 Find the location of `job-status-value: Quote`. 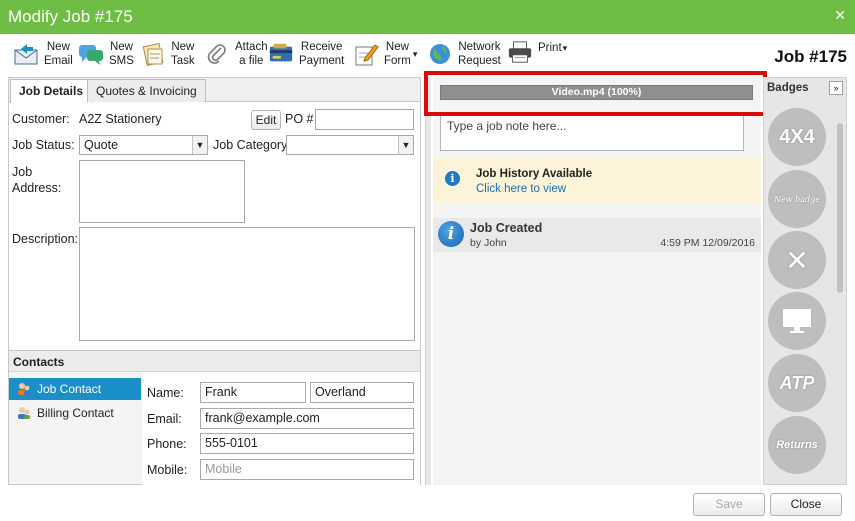

job-status-value: Quote is located at coordinates (101, 145).